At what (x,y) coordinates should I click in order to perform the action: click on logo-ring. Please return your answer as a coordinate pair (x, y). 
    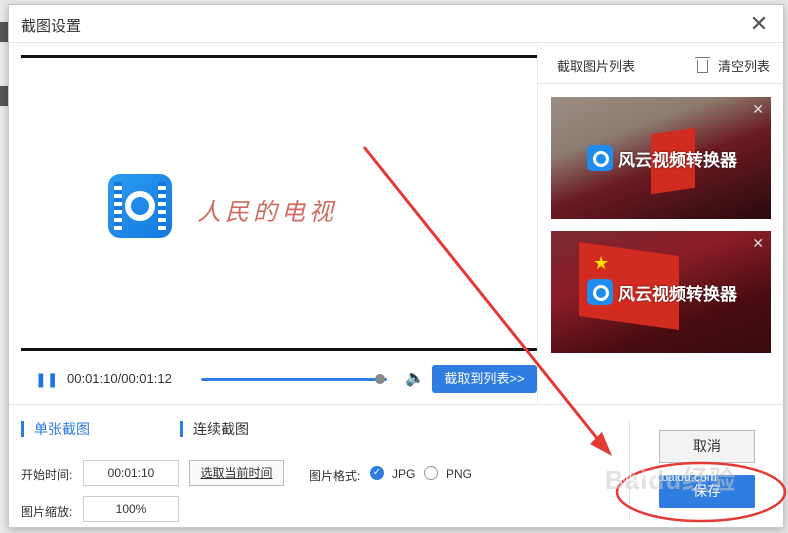
    Looking at the image, I should click on (140, 206).